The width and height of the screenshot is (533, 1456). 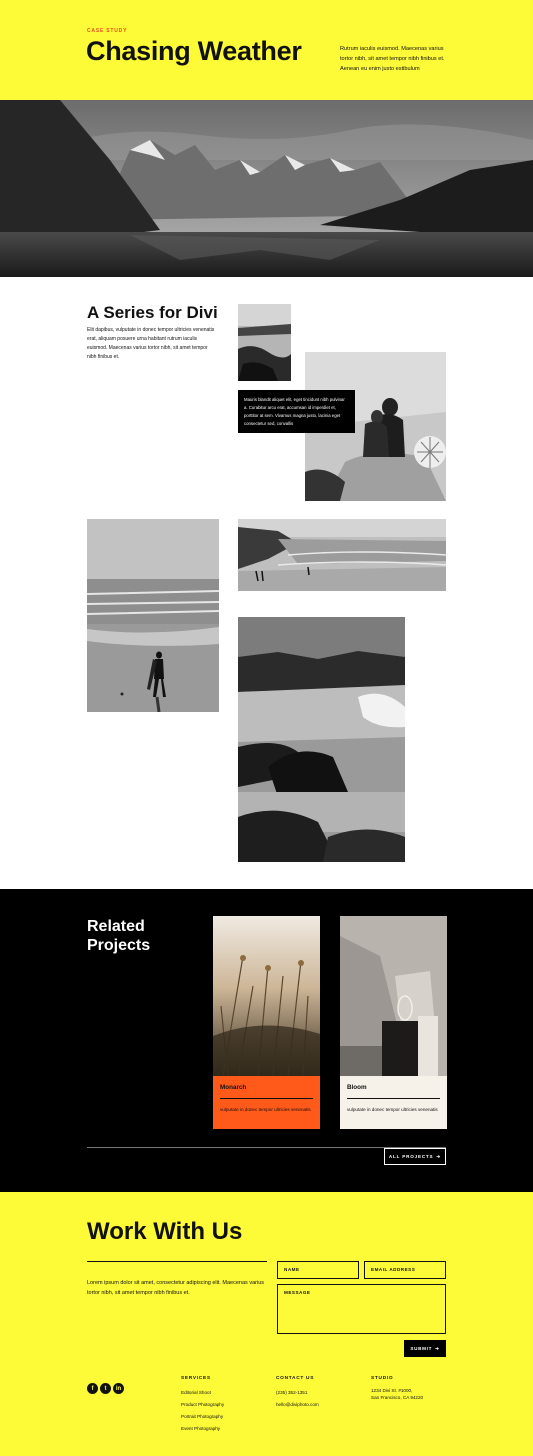 I want to click on message-placeholder: MESSAGE, so click(x=297, y=1292).